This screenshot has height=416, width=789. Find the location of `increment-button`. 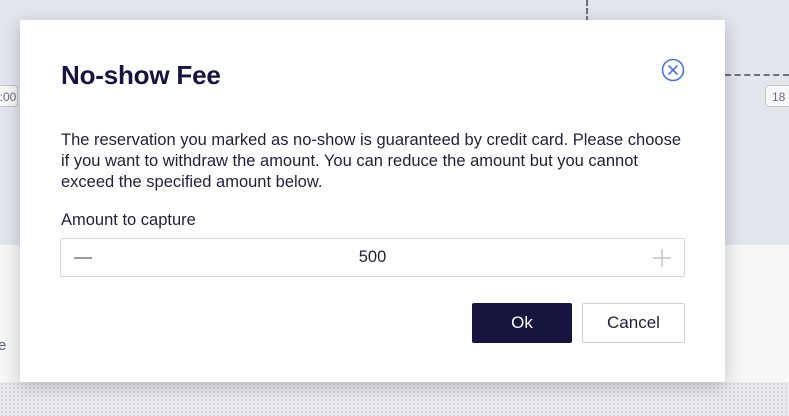

increment-button is located at coordinates (662, 257).